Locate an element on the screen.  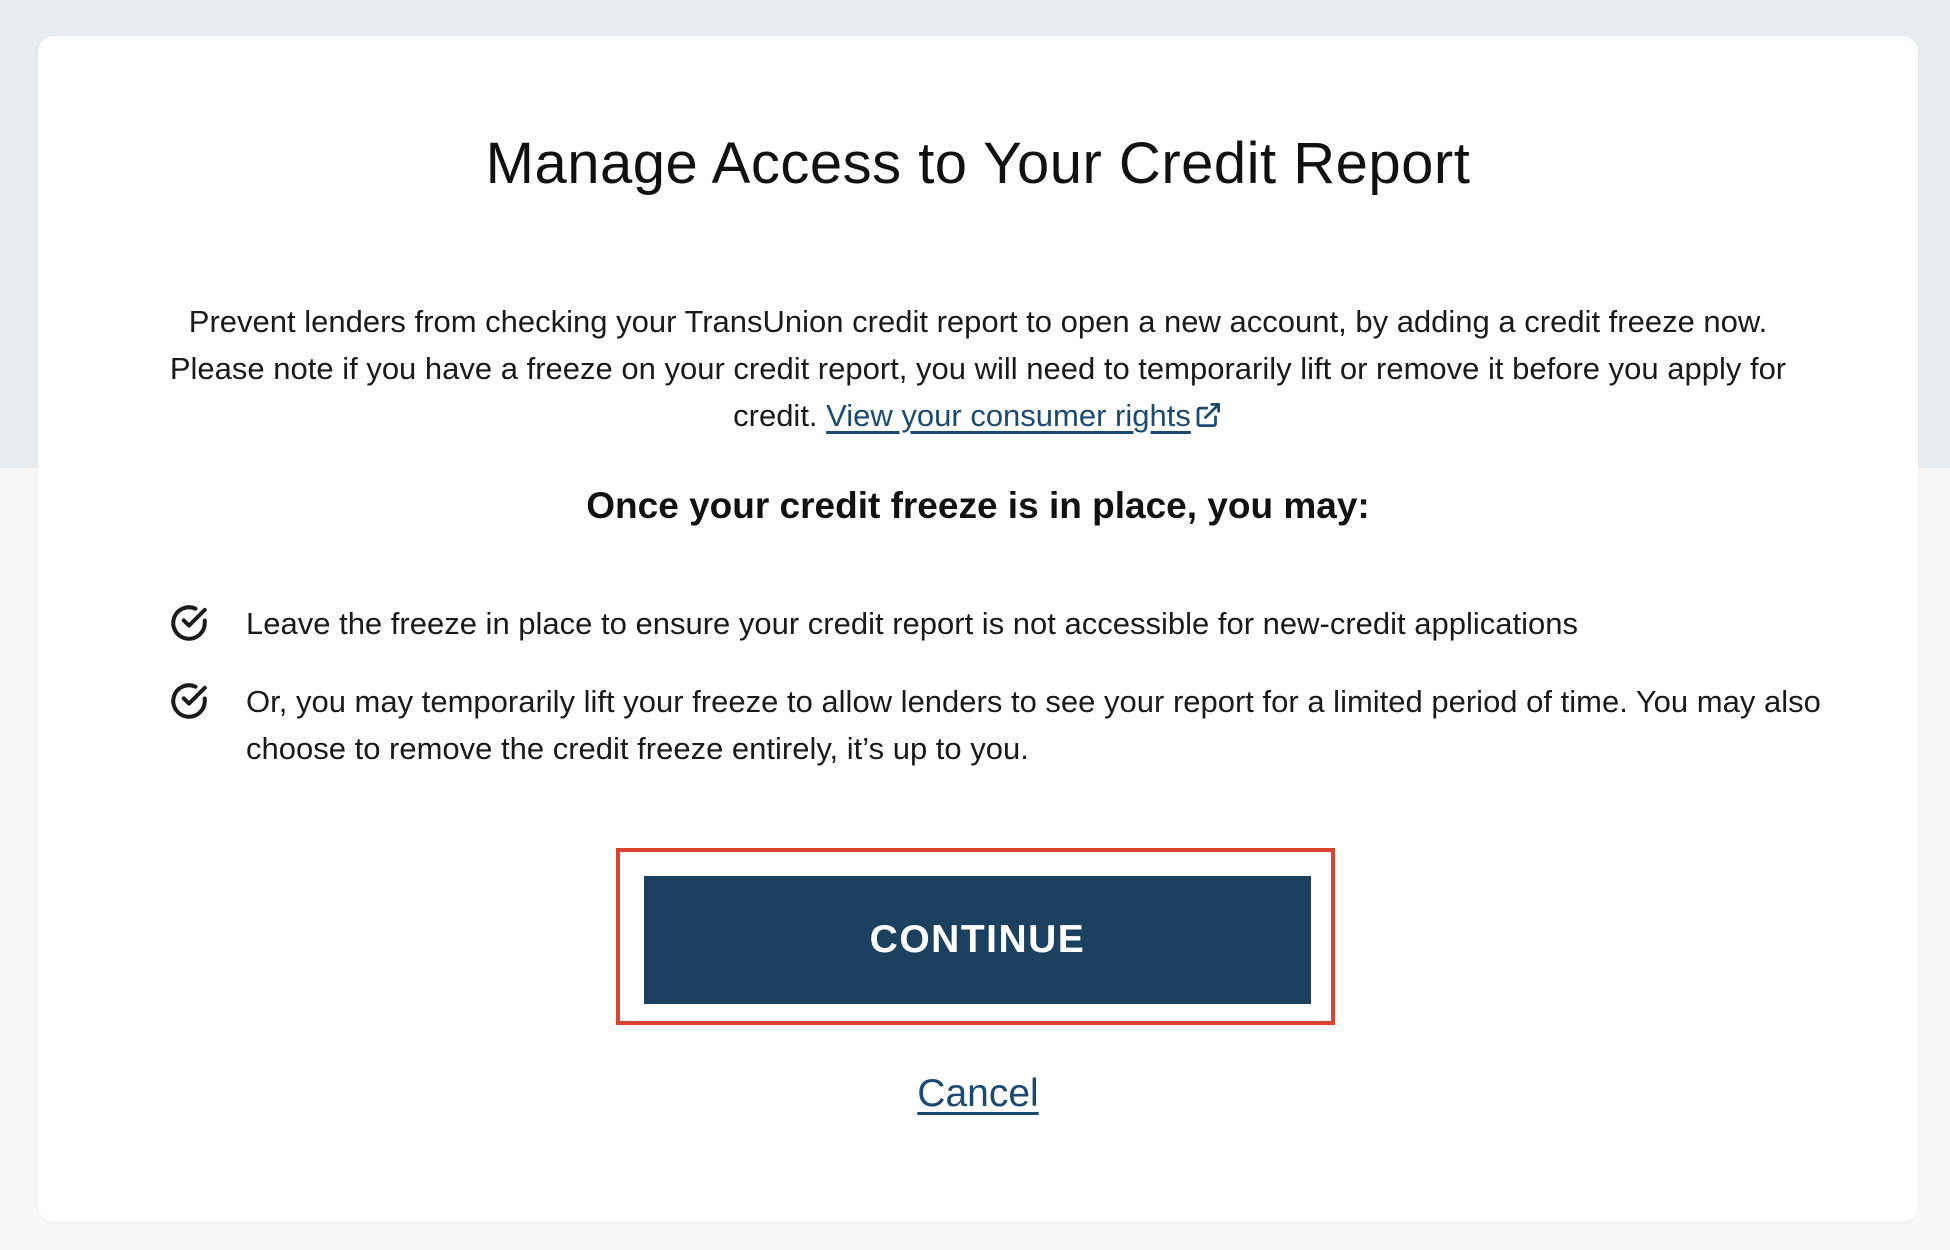
external-link-icon is located at coordinates (1208, 415).